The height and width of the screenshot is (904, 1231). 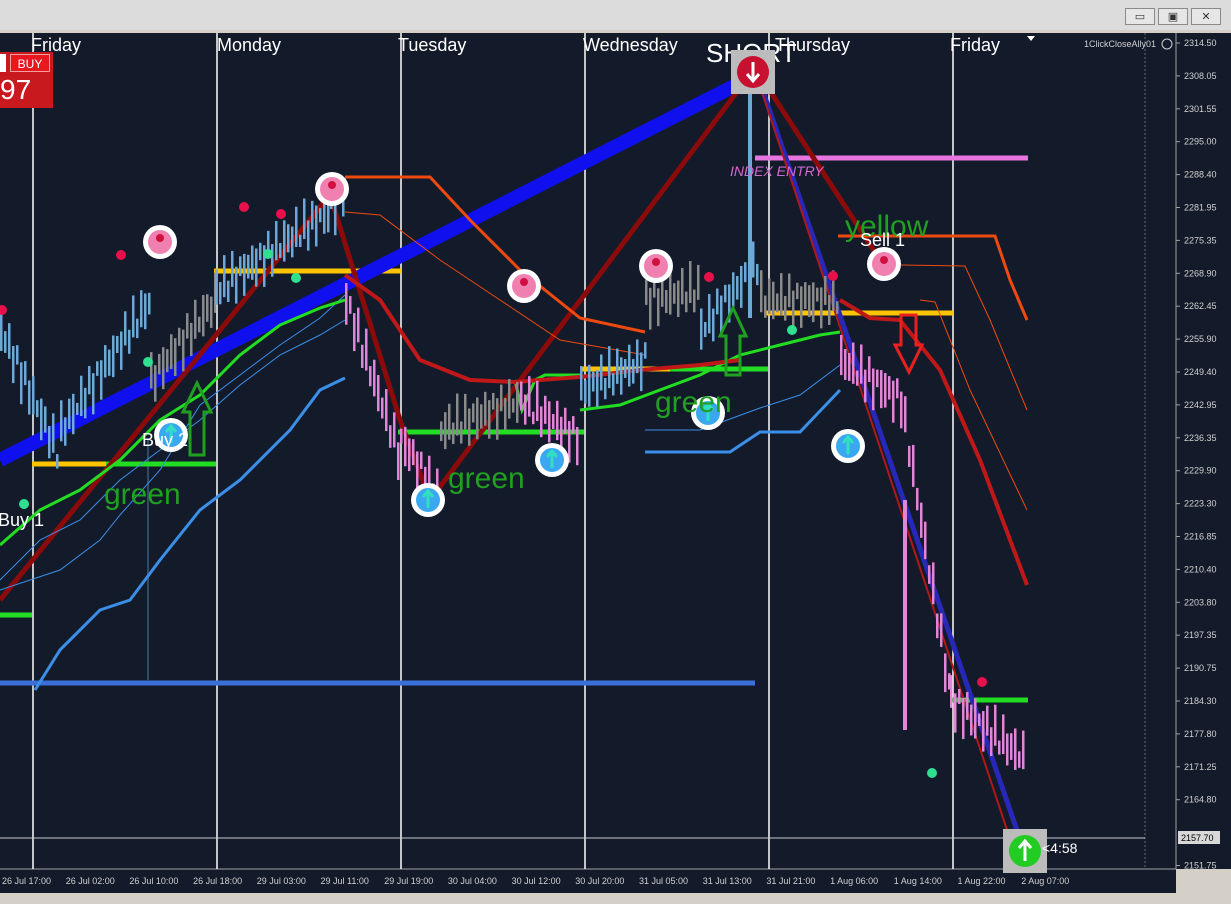 I want to click on minimize-button: ▭, so click(x=1140, y=16).